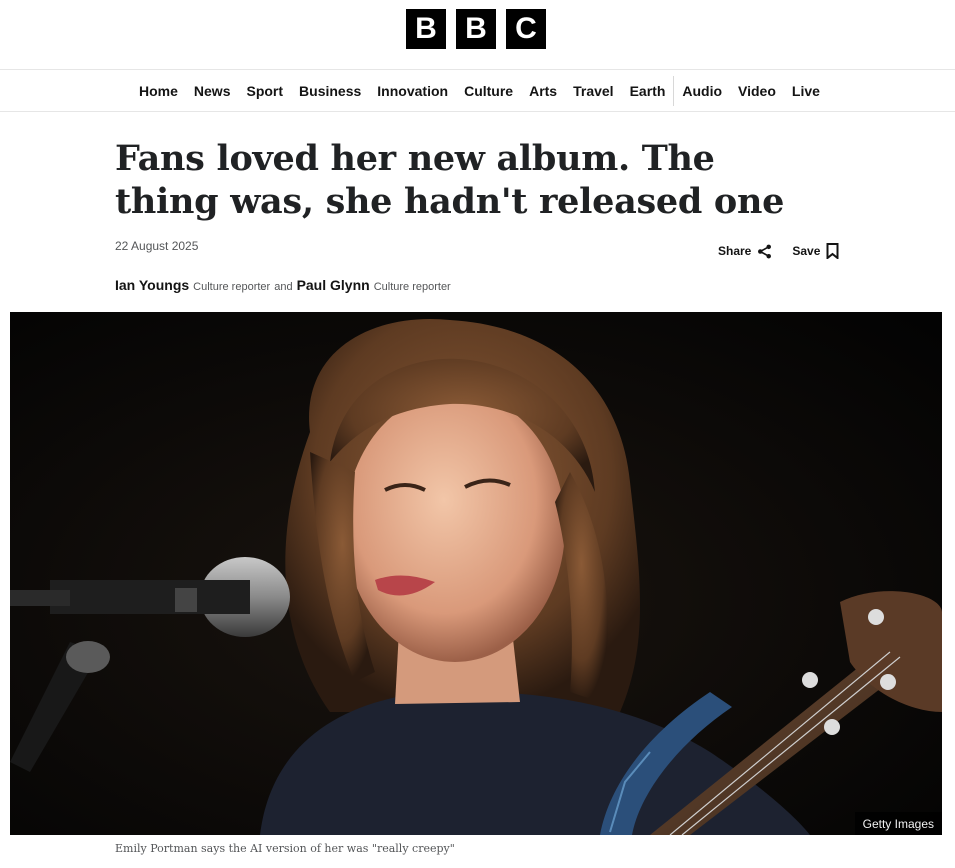 The height and width of the screenshot is (868, 955). Describe the element at coordinates (764, 251) in the screenshot. I see `share-icon` at that location.